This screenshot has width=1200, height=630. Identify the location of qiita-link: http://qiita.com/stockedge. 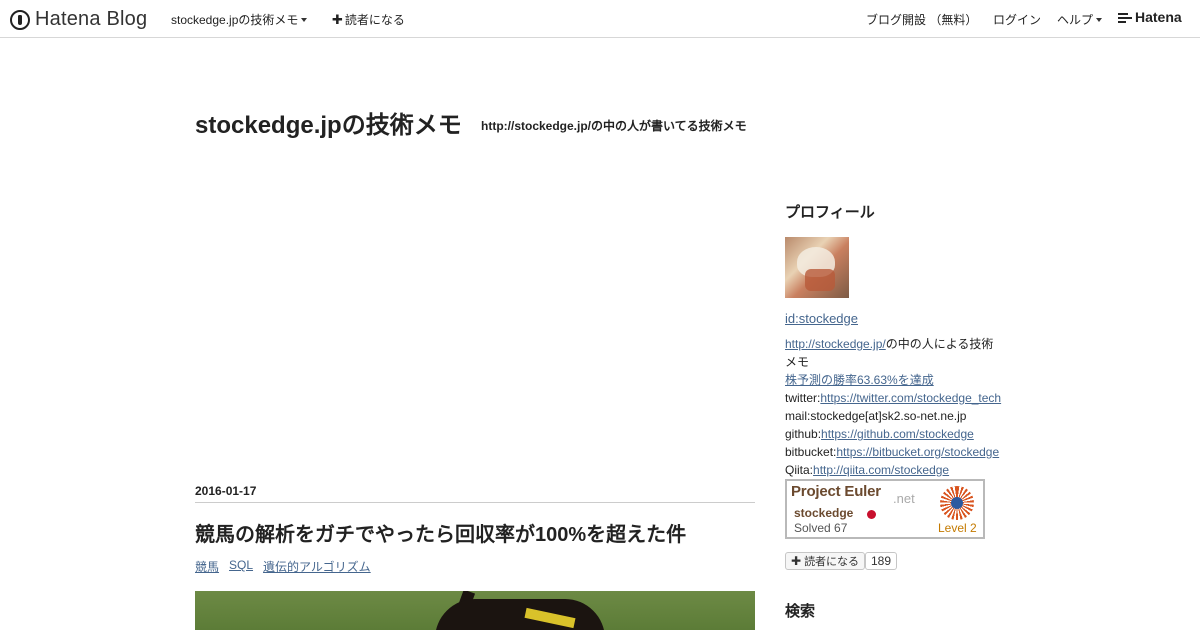
(881, 470).